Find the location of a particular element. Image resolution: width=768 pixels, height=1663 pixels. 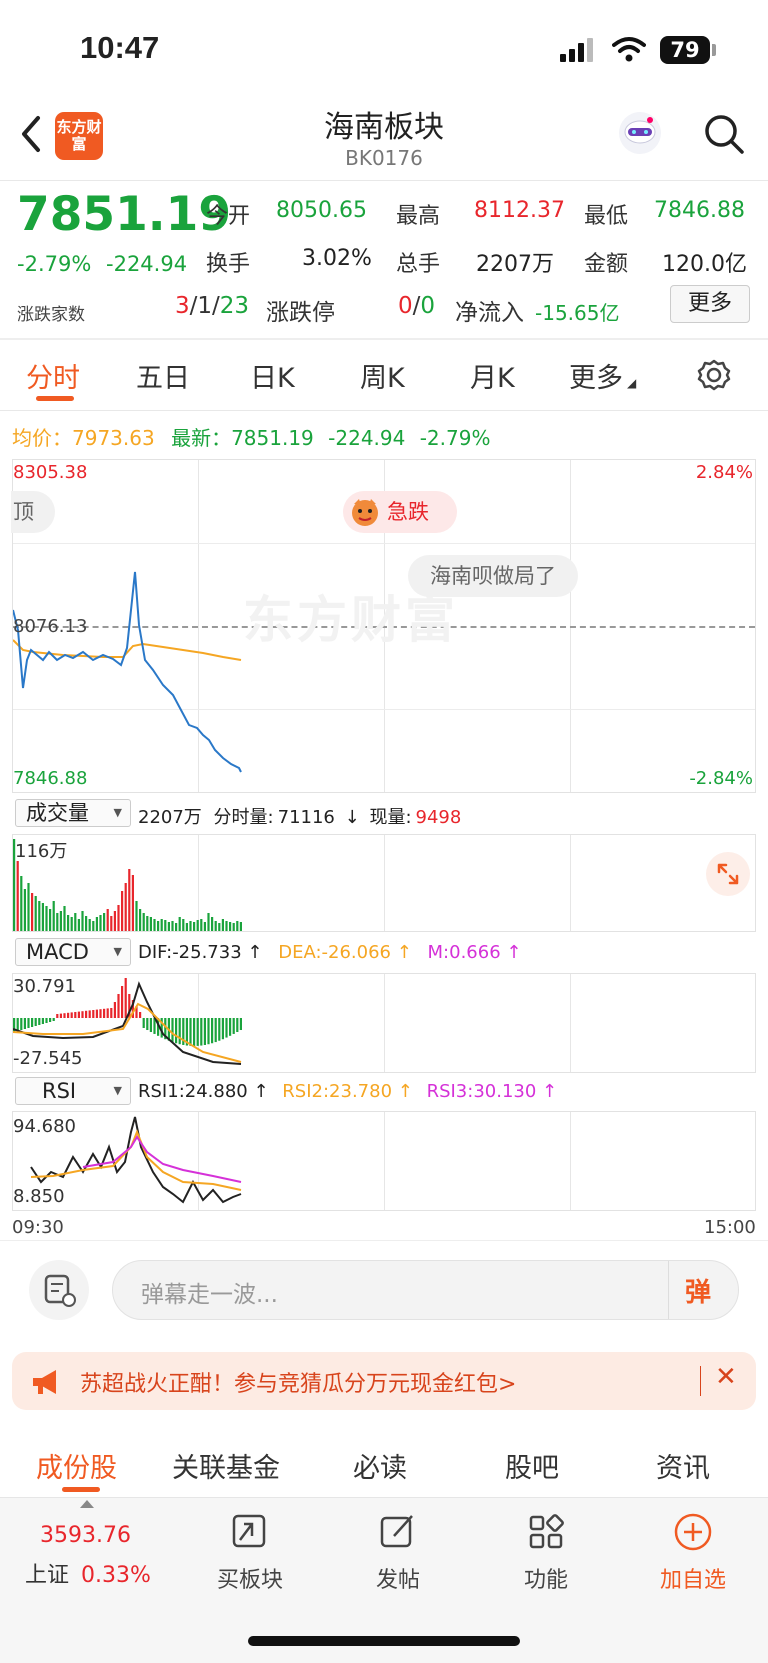

battery-icon: 79 is located at coordinates (685, 50).